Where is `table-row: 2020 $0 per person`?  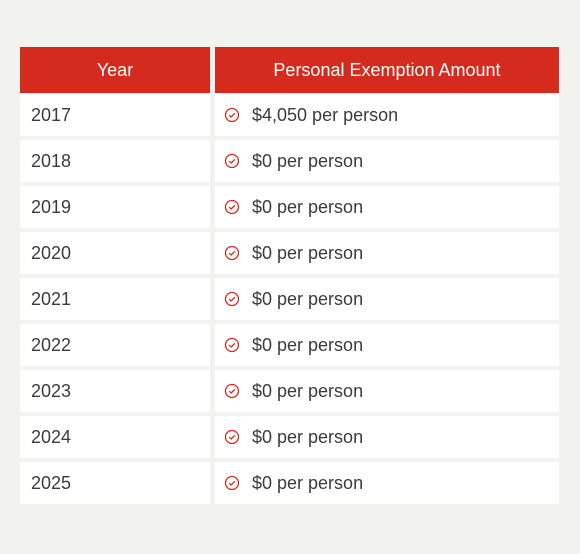 table-row: 2020 $0 per person is located at coordinates (289, 253).